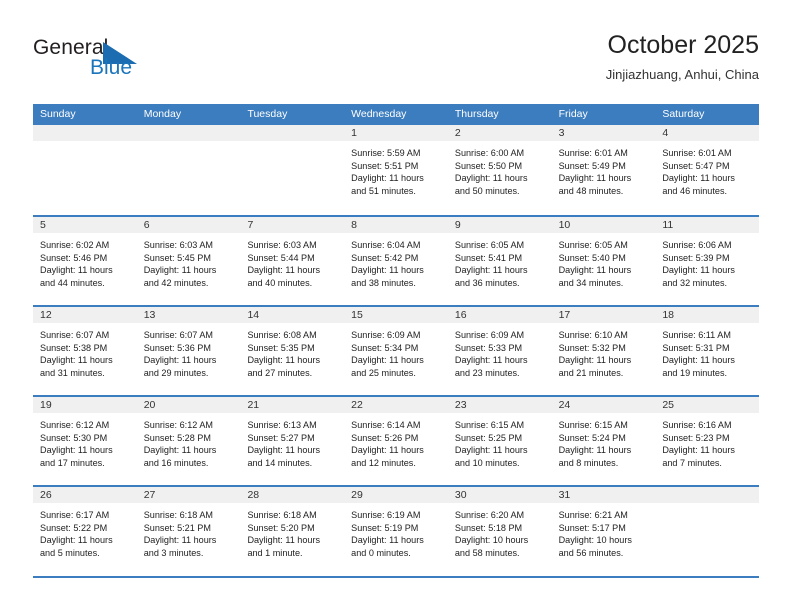 This screenshot has width=792, height=612. What do you see at coordinates (396, 405) in the screenshot?
I see `day-number-band: 22` at bounding box center [396, 405].